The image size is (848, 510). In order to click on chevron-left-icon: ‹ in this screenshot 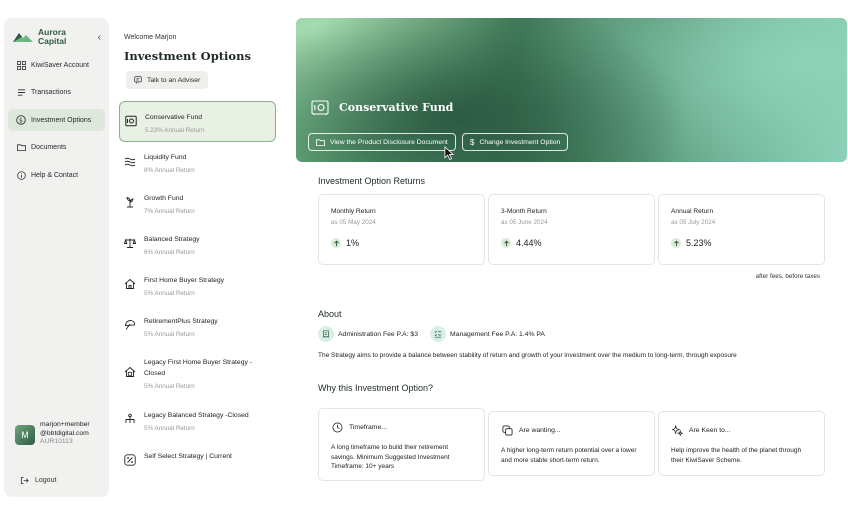, I will do `click(99, 37)`.